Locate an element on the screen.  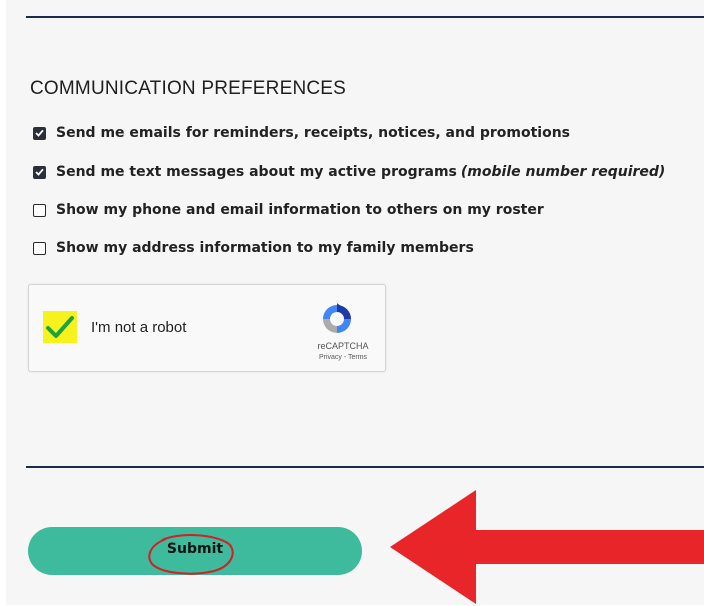
recaptcha-label: I'm not a robot is located at coordinates (139, 327).